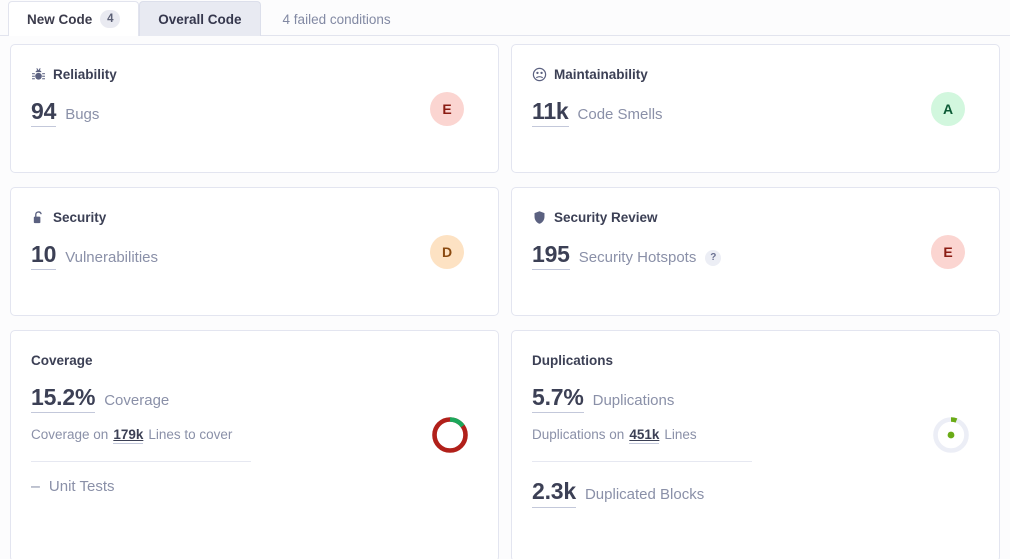 This screenshot has height=559, width=1010. Describe the element at coordinates (550, 113) in the screenshot. I see `maintainability-smells-value: 11k` at that location.